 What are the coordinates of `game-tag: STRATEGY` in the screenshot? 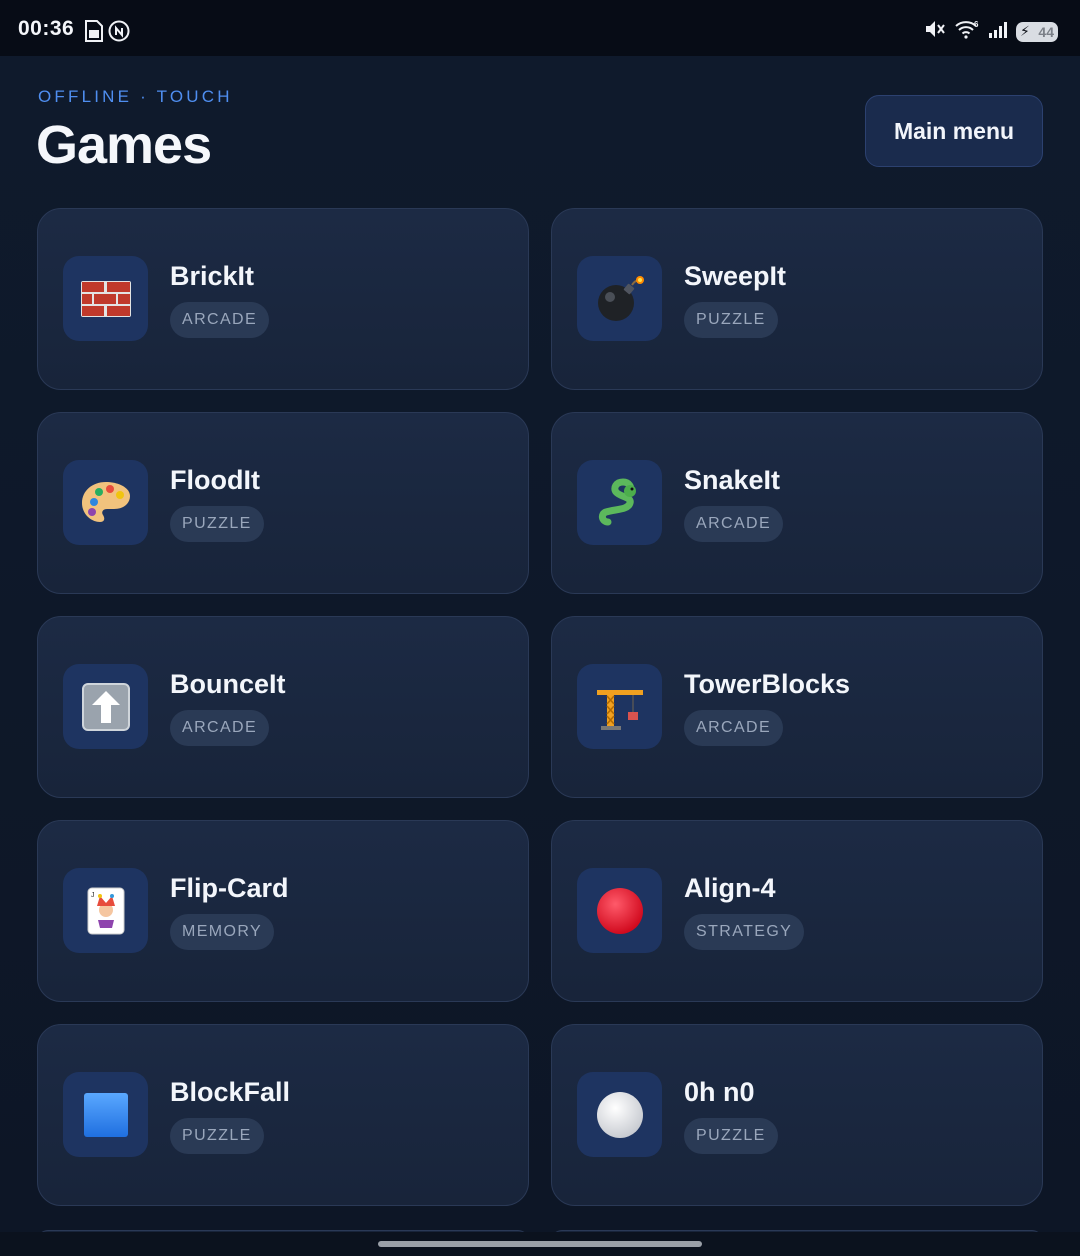 It's located at (744, 932).